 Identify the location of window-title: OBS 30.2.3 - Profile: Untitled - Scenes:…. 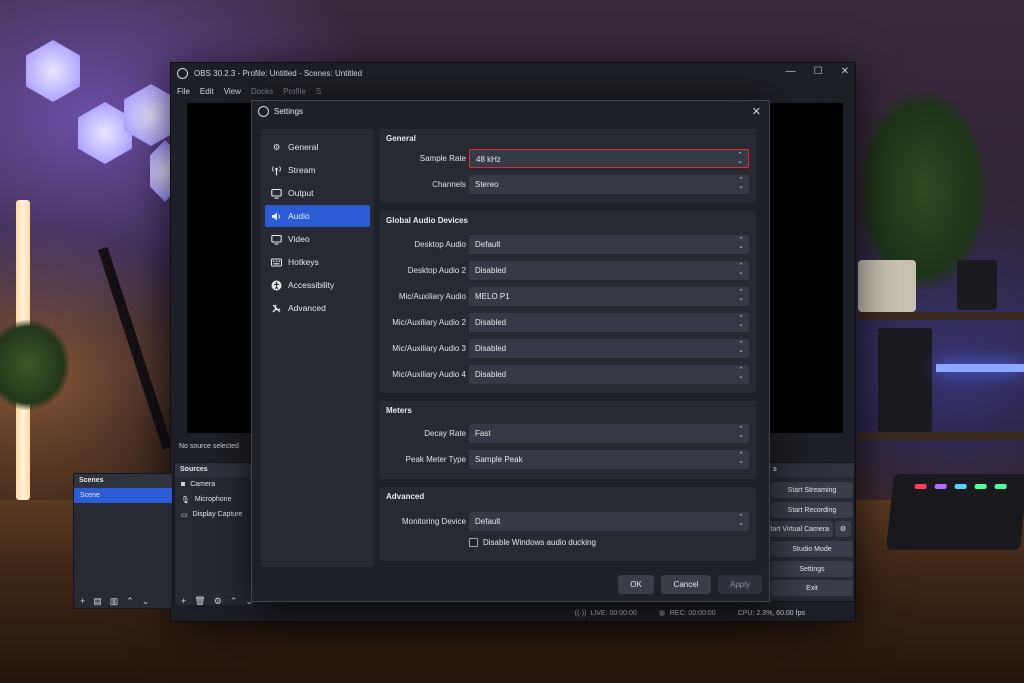
(278, 73).